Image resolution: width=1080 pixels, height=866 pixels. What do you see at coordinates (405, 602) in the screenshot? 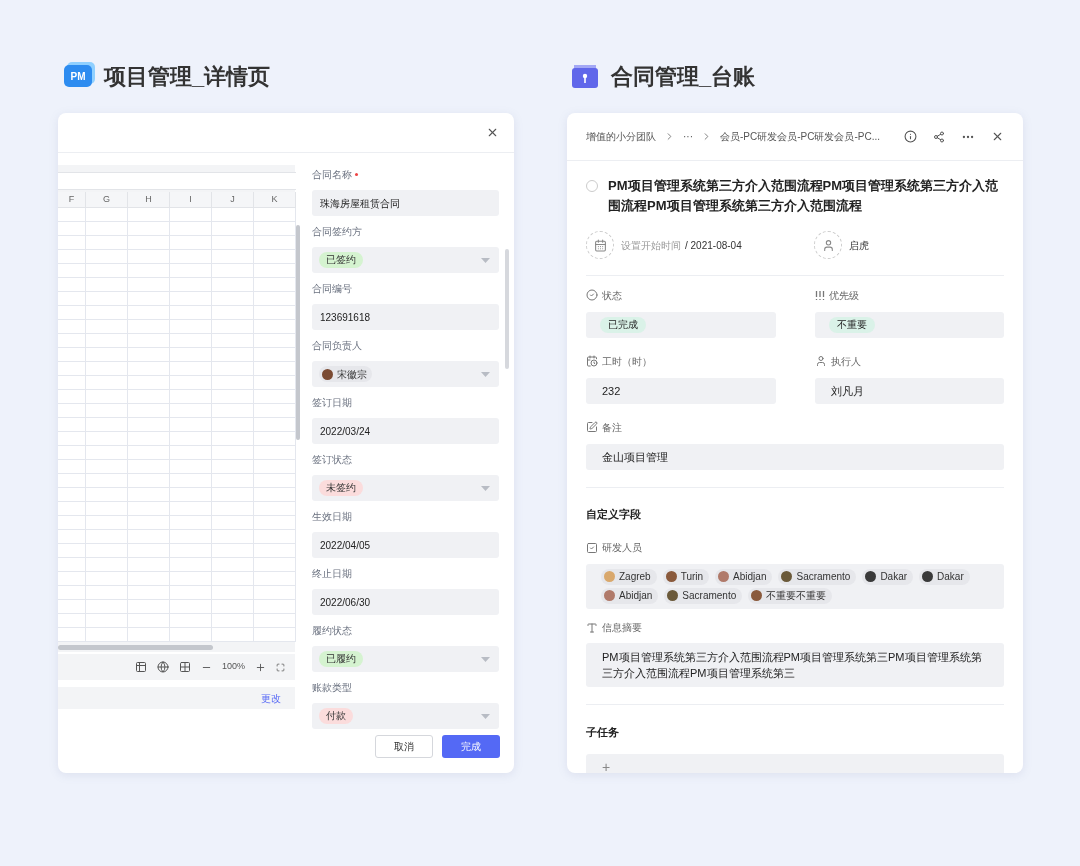
I see `text-field: 2022/06/30` at bounding box center [405, 602].